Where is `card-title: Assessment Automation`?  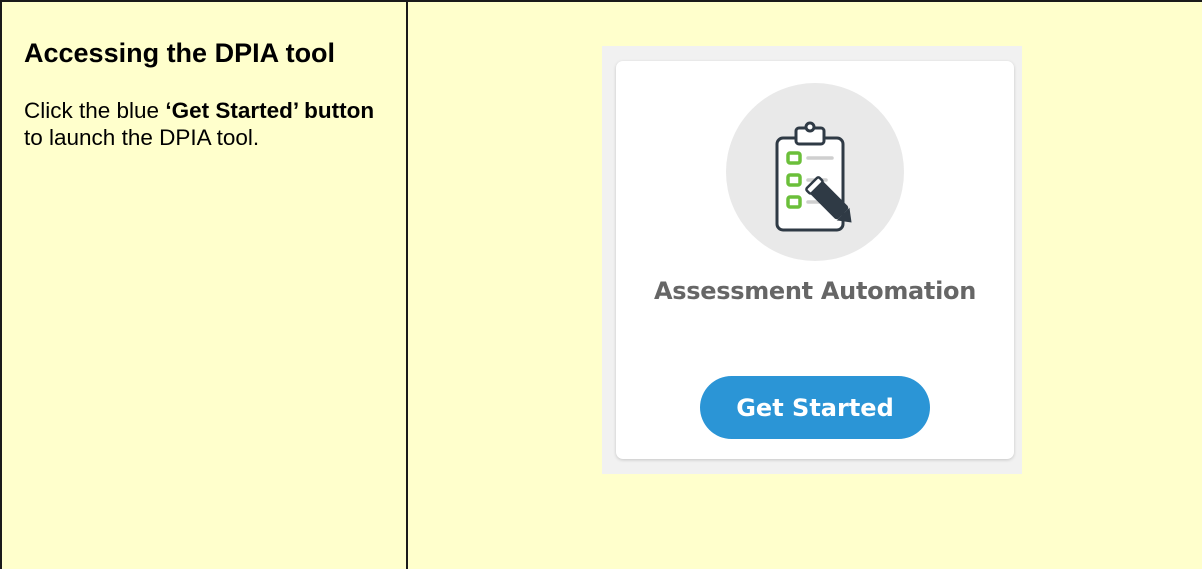 card-title: Assessment Automation is located at coordinates (815, 291).